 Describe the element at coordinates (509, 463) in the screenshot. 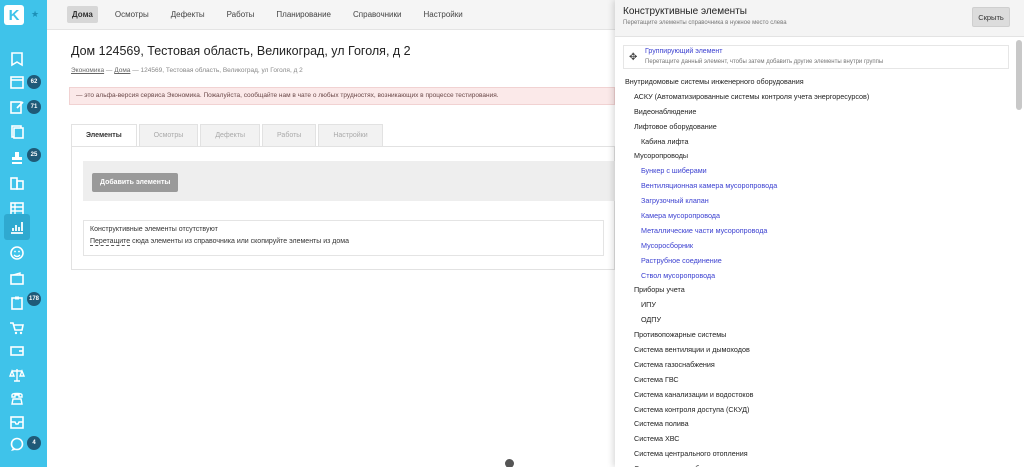

I see `footer-logo-icon` at that location.